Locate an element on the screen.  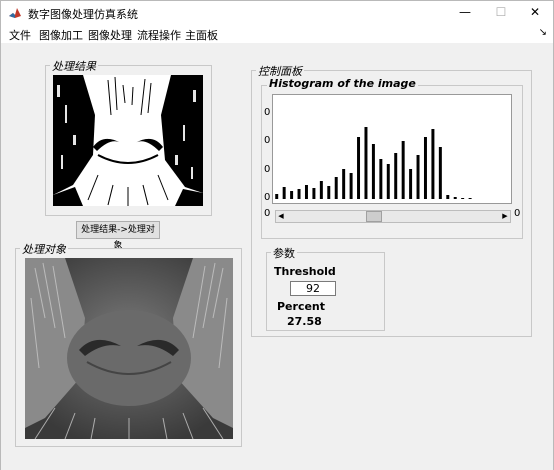
histogram-plot is located at coordinates (373, 163).